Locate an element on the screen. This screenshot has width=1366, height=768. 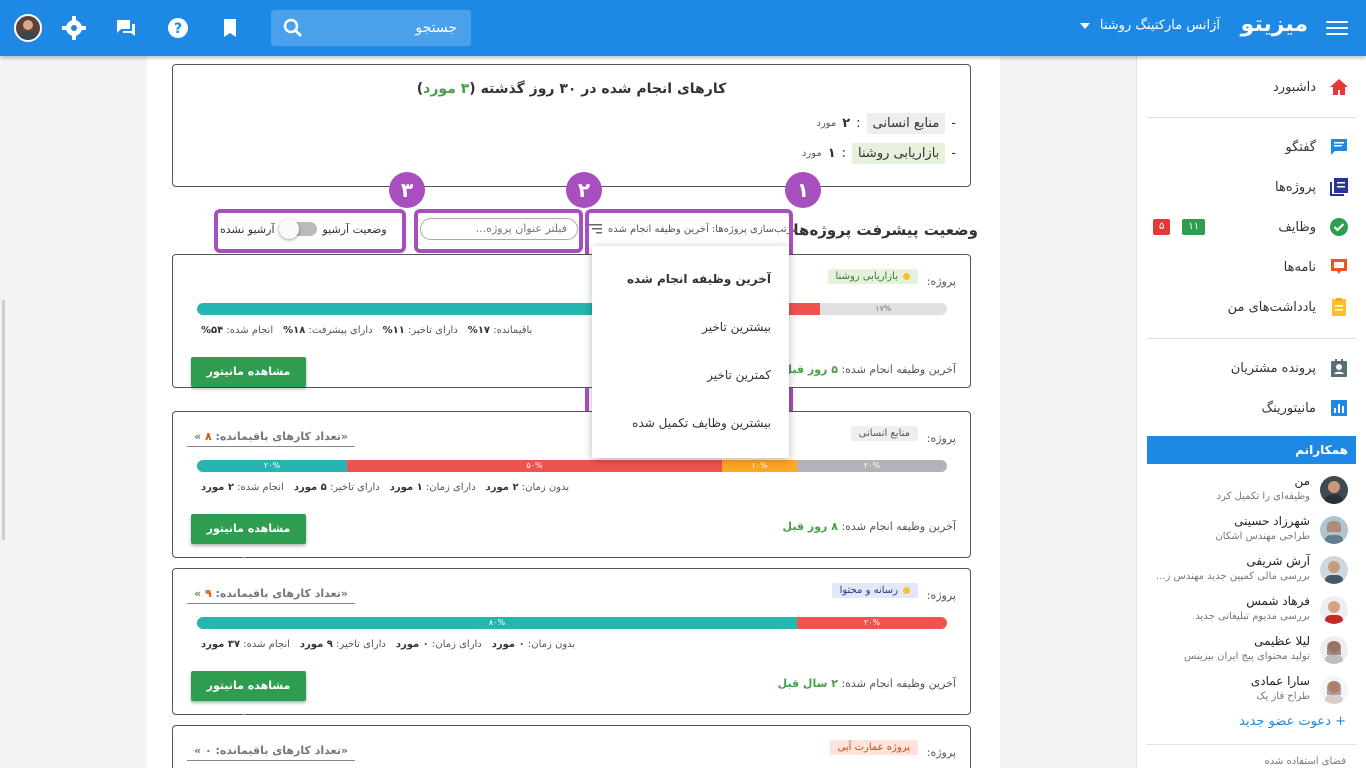
notes-icon is located at coordinates (1339, 307).